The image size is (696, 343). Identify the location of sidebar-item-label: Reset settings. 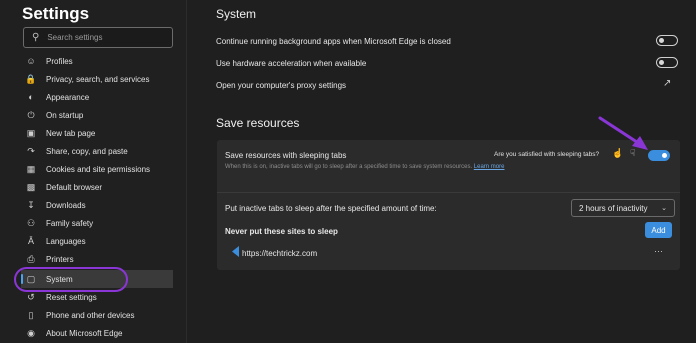
(71, 297).